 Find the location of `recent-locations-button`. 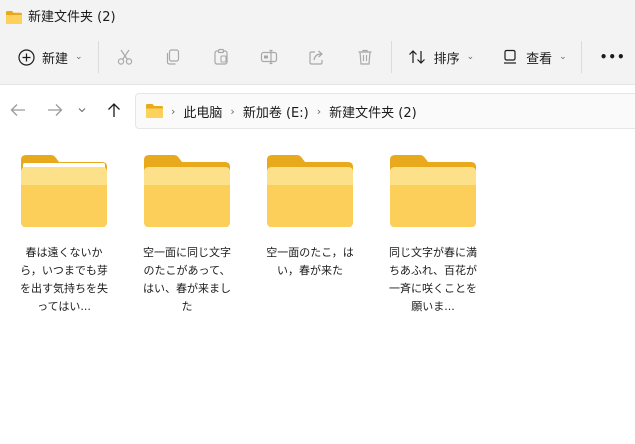

recent-locations-button is located at coordinates (82, 110).